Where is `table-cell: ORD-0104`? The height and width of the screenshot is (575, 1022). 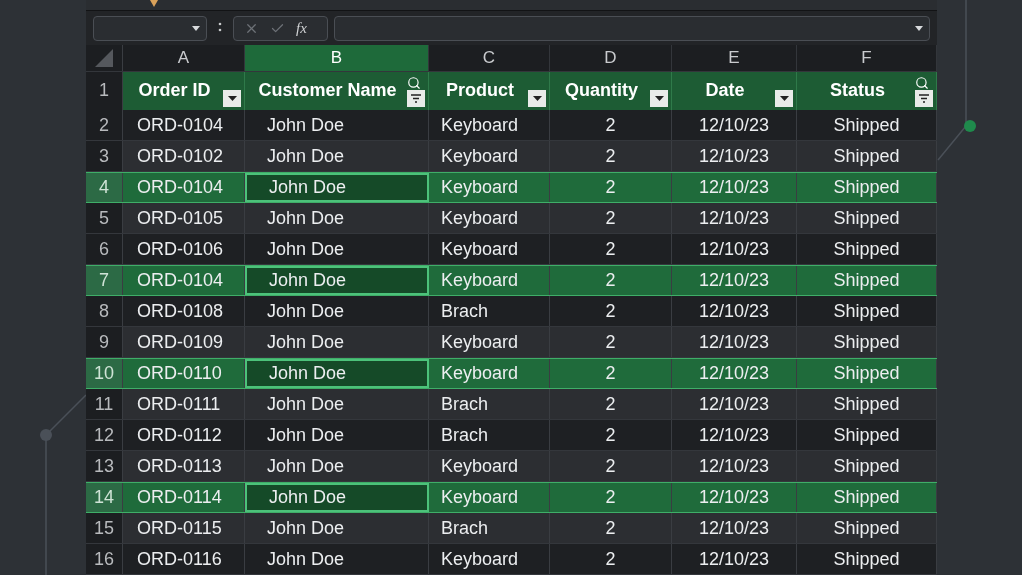 table-cell: ORD-0104 is located at coordinates (184, 125).